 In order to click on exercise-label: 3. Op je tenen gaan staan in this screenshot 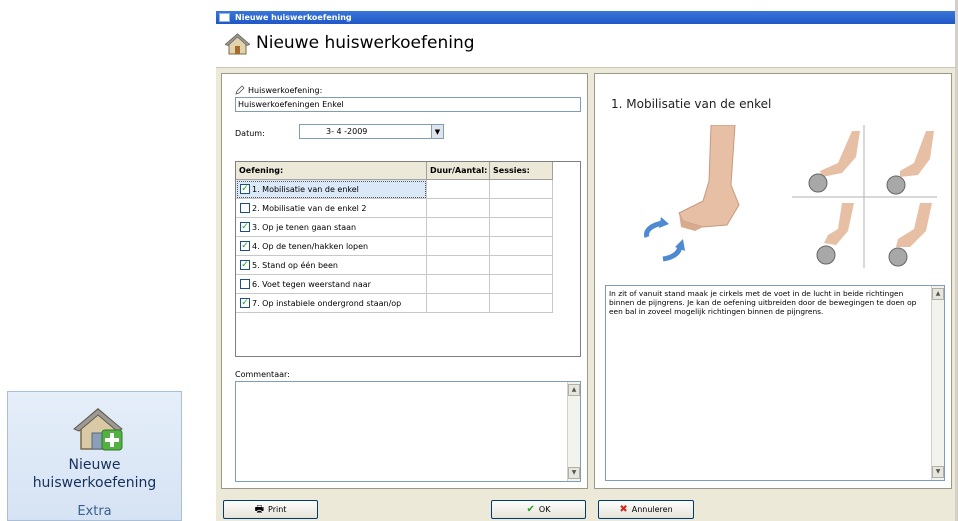, I will do `click(304, 227)`.